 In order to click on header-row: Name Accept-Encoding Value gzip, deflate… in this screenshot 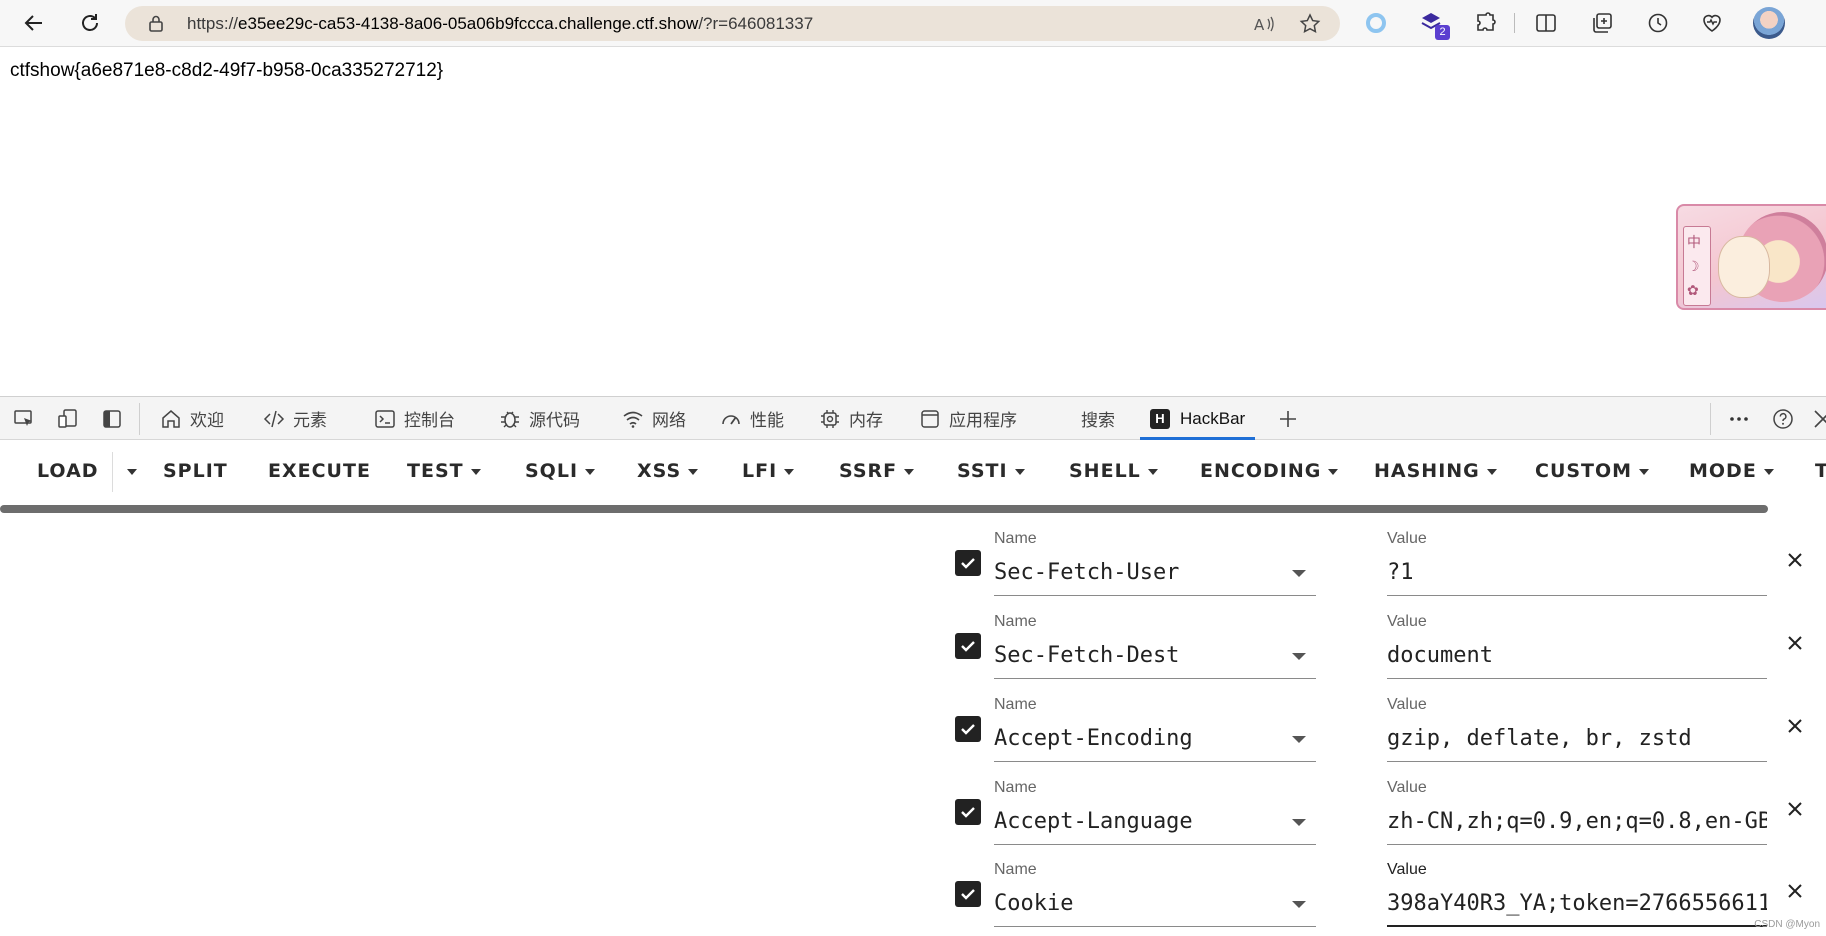, I will do `click(1383, 733)`.